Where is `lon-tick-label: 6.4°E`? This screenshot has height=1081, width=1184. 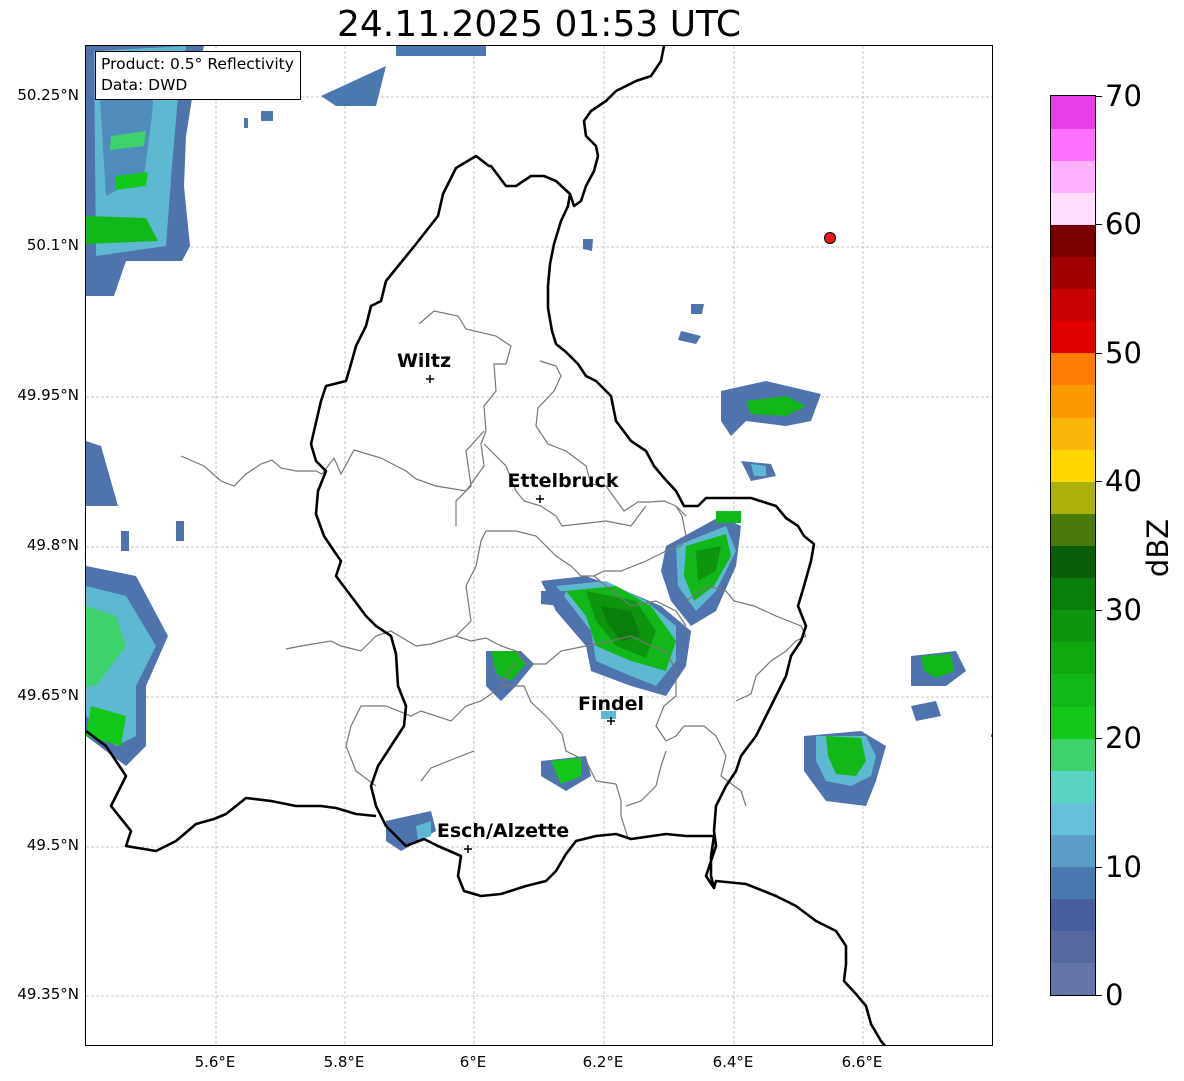 lon-tick-label: 6.4°E is located at coordinates (733, 1062).